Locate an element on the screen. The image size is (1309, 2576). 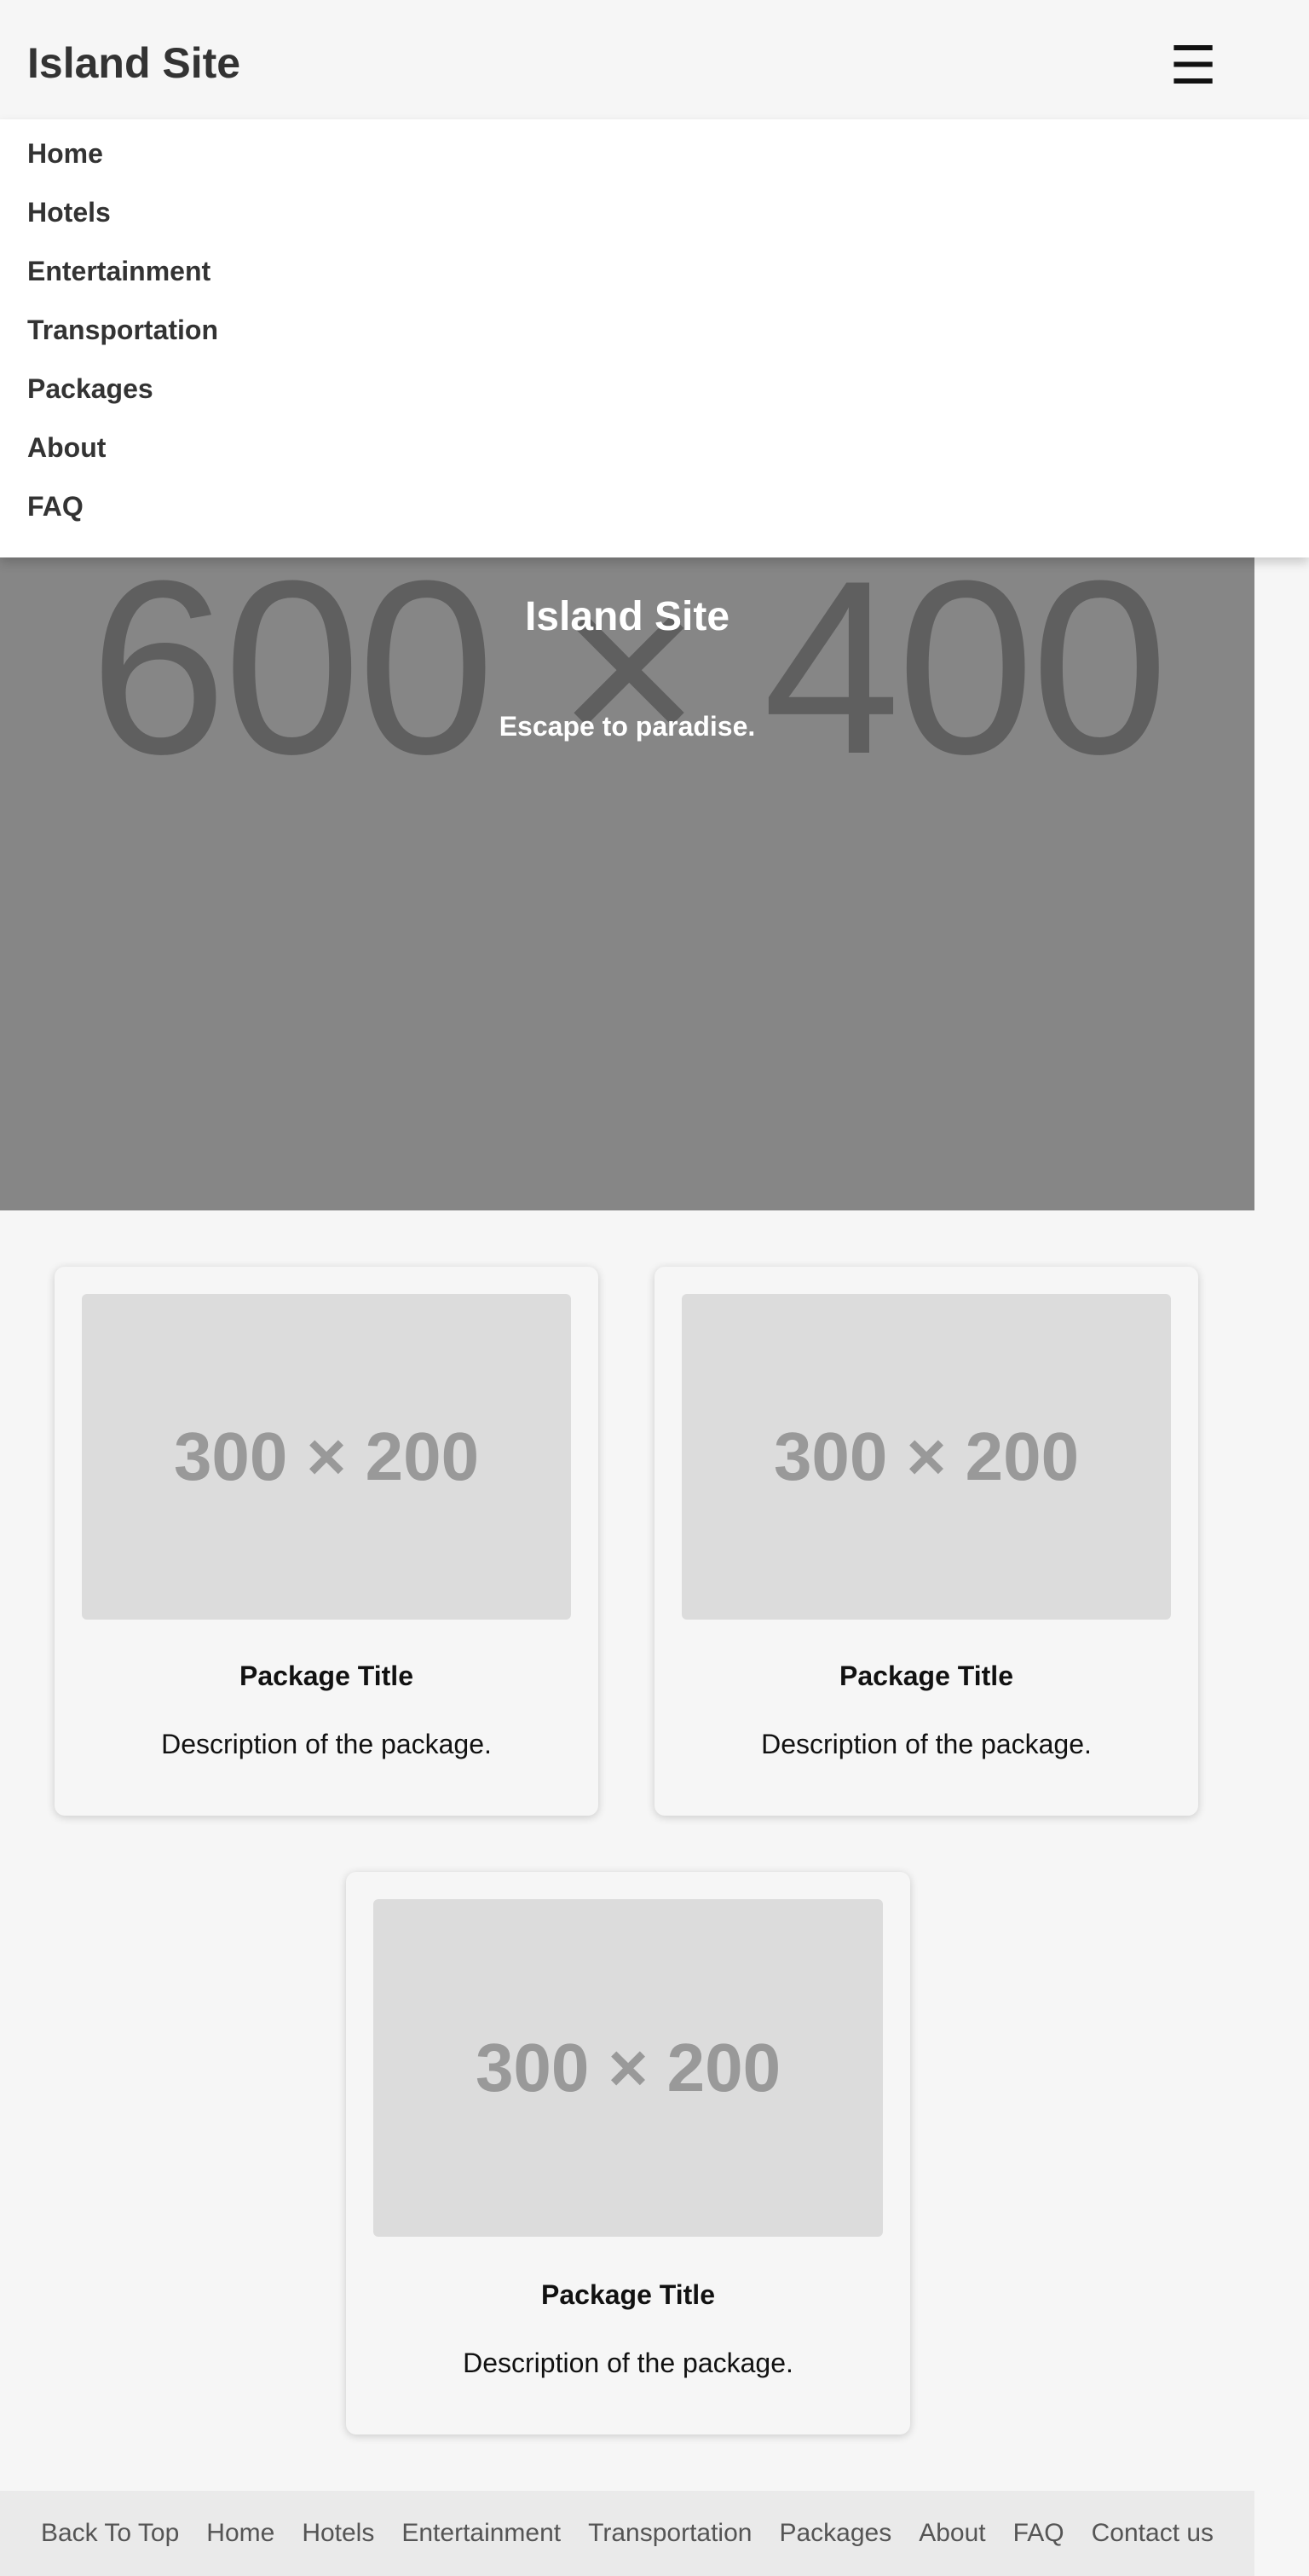
footer-link-contact-us: Contact us is located at coordinates (1153, 2533).